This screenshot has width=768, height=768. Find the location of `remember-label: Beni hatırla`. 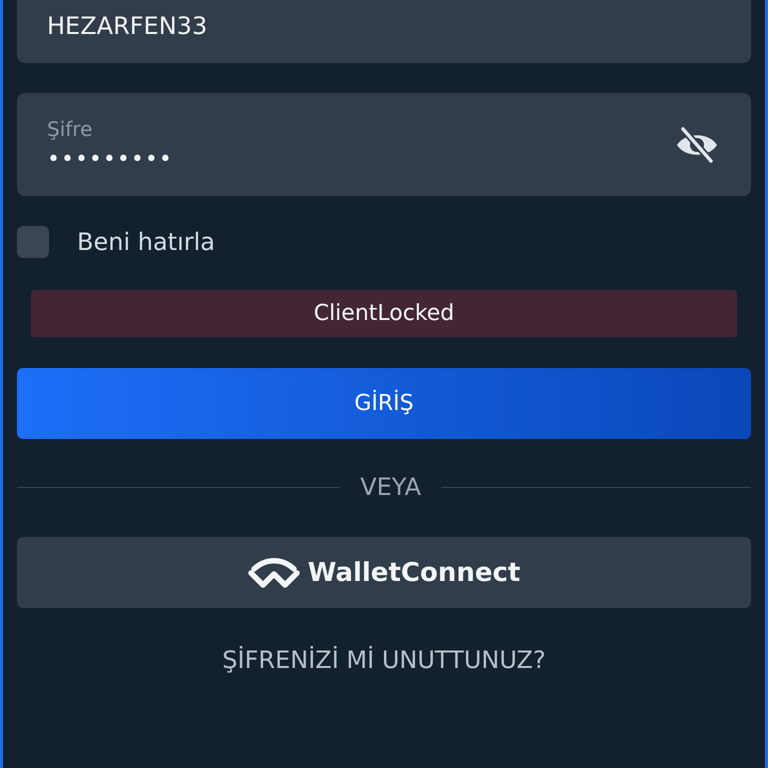

remember-label: Beni hatırla is located at coordinates (146, 242).